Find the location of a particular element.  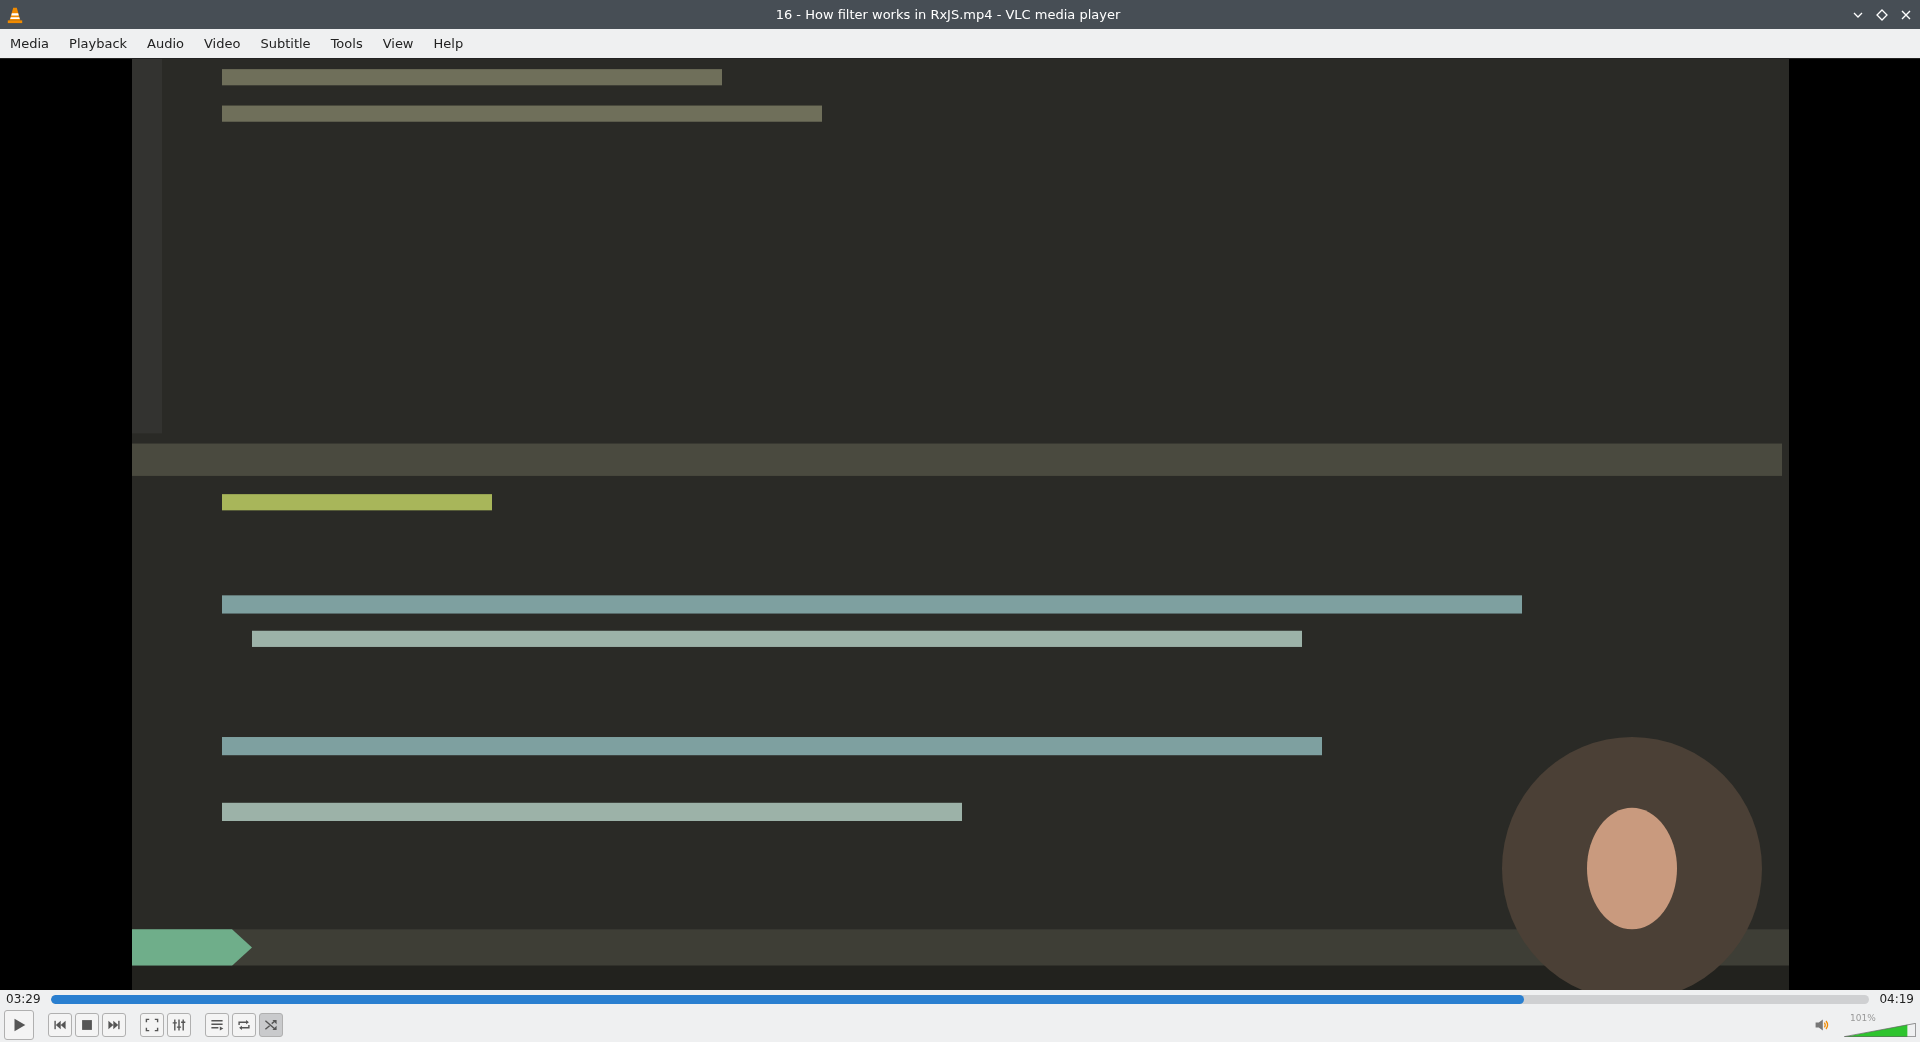

loop-icon is located at coordinates (244, 1025).